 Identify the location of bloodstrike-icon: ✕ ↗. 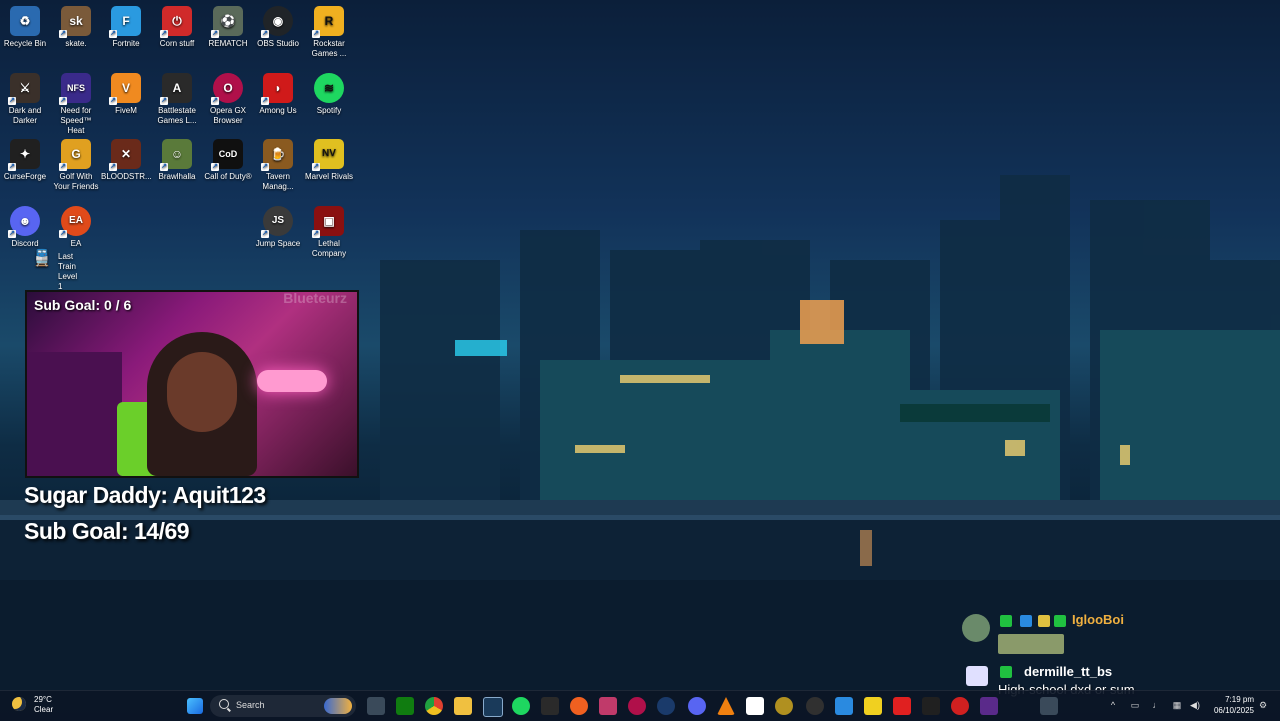
(125, 155).